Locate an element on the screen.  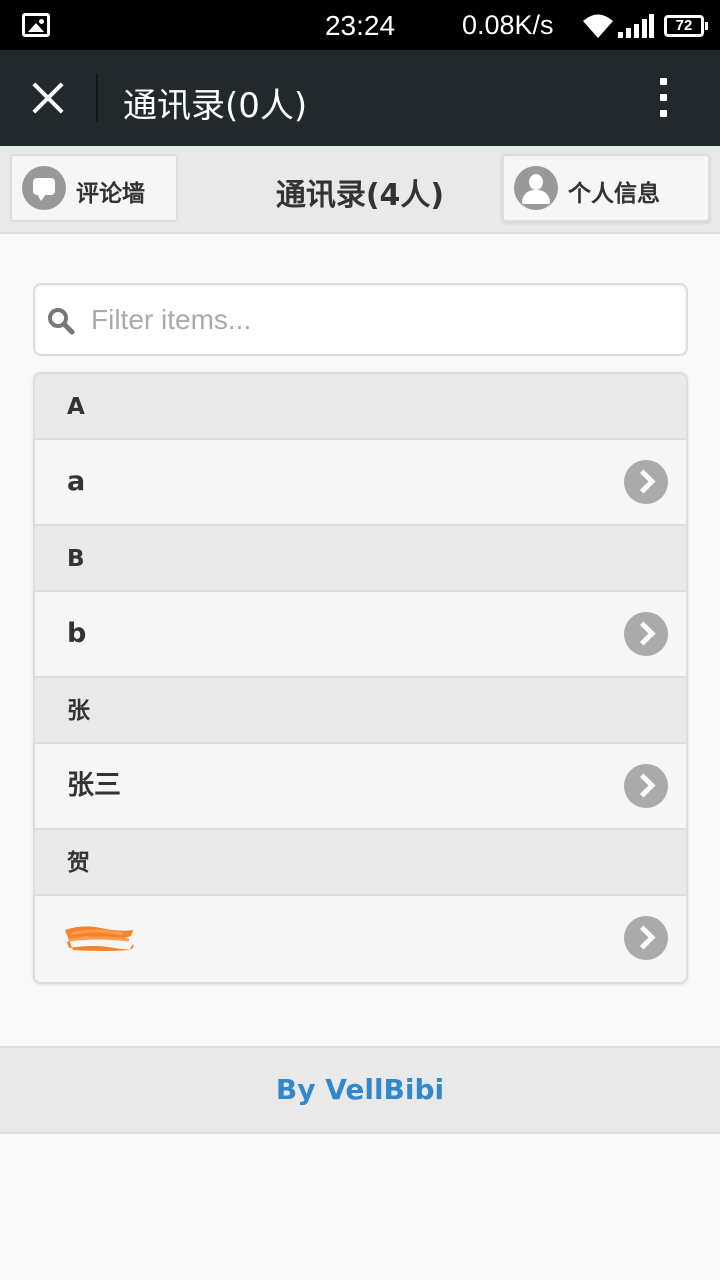
list-divider: B is located at coordinates (360, 559).